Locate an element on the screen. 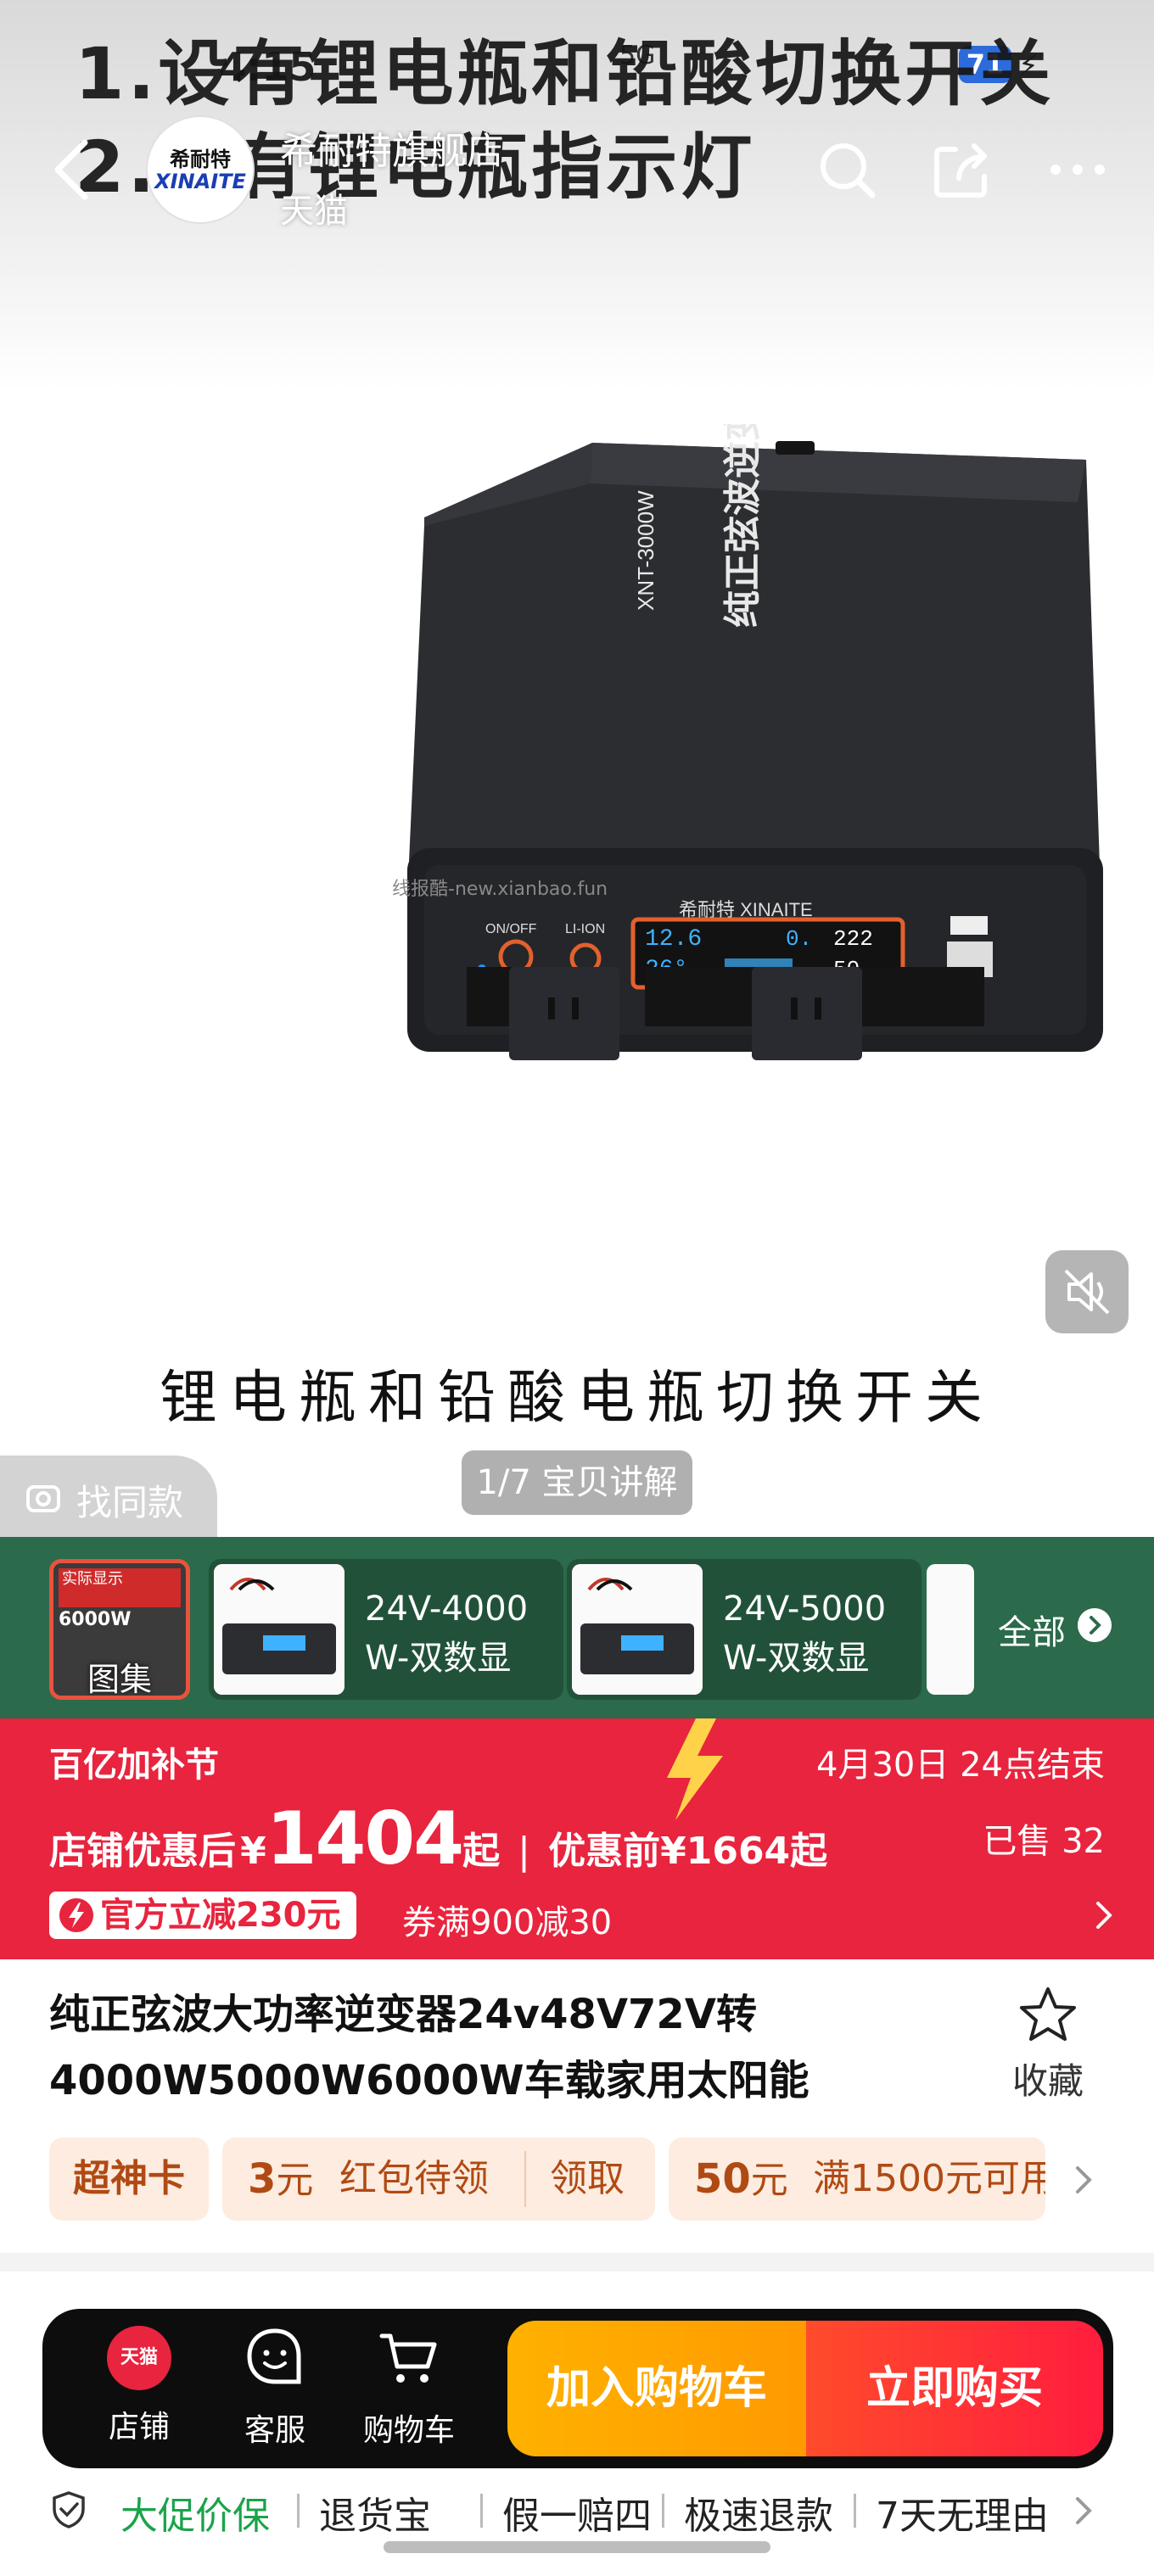  variant-thumb-partial is located at coordinates (950, 1629).